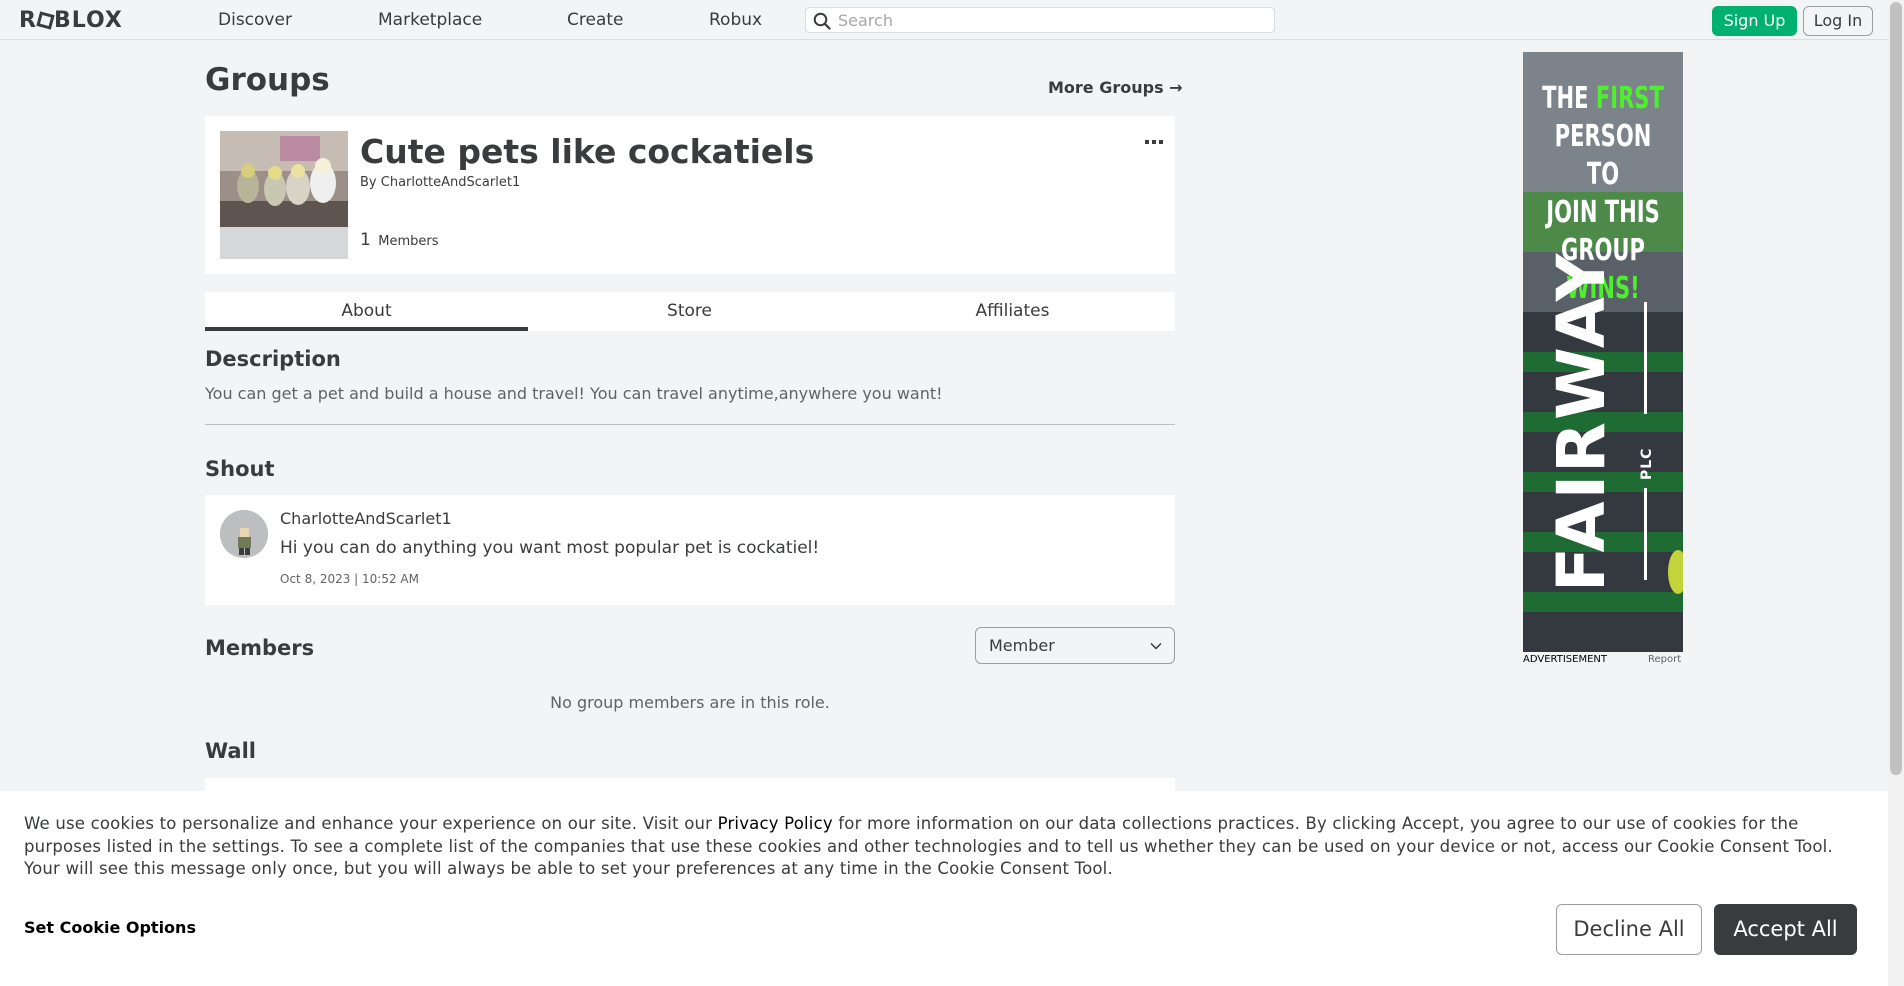  Describe the element at coordinates (267, 80) in the screenshot. I see `page-title: Groups` at that location.